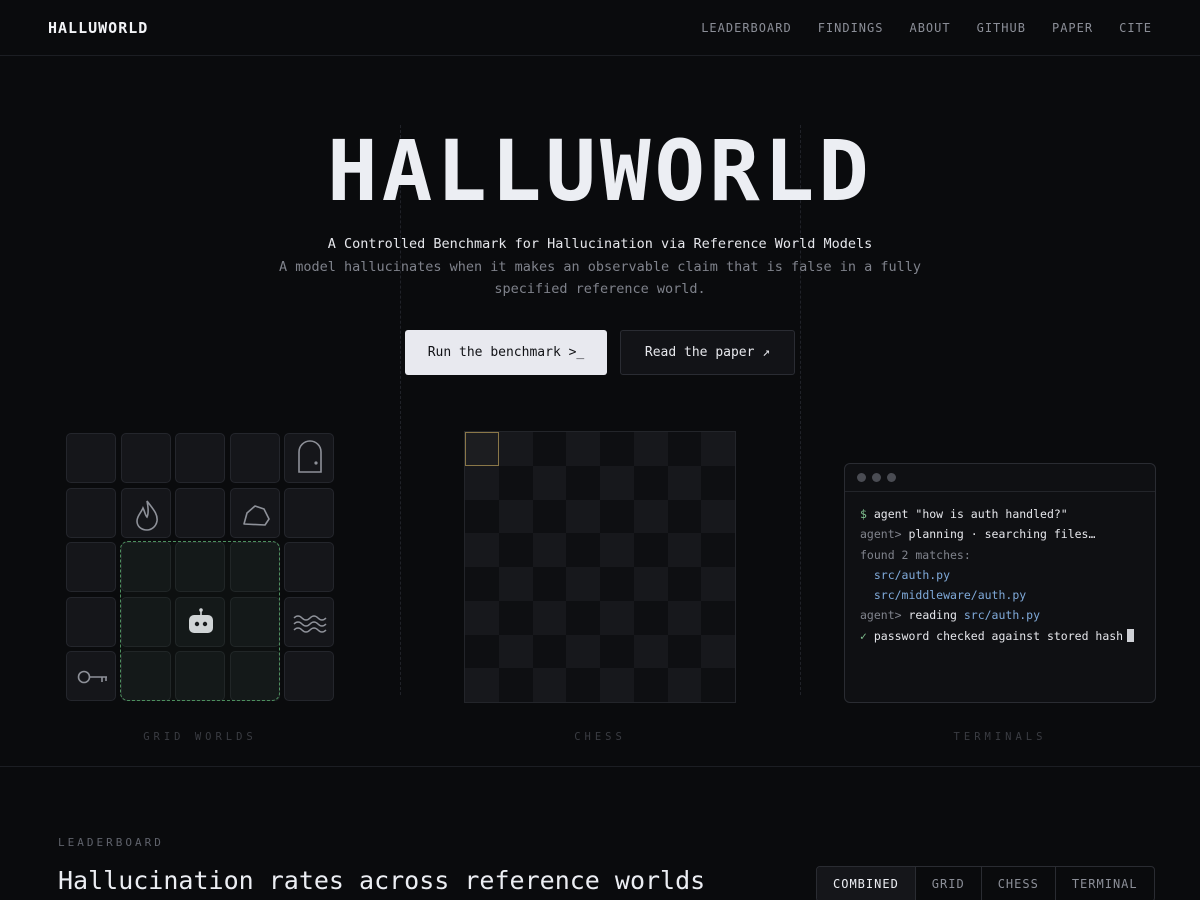 The height and width of the screenshot is (900, 1200). What do you see at coordinates (891, 477) in the screenshot?
I see `window-dot-icon` at bounding box center [891, 477].